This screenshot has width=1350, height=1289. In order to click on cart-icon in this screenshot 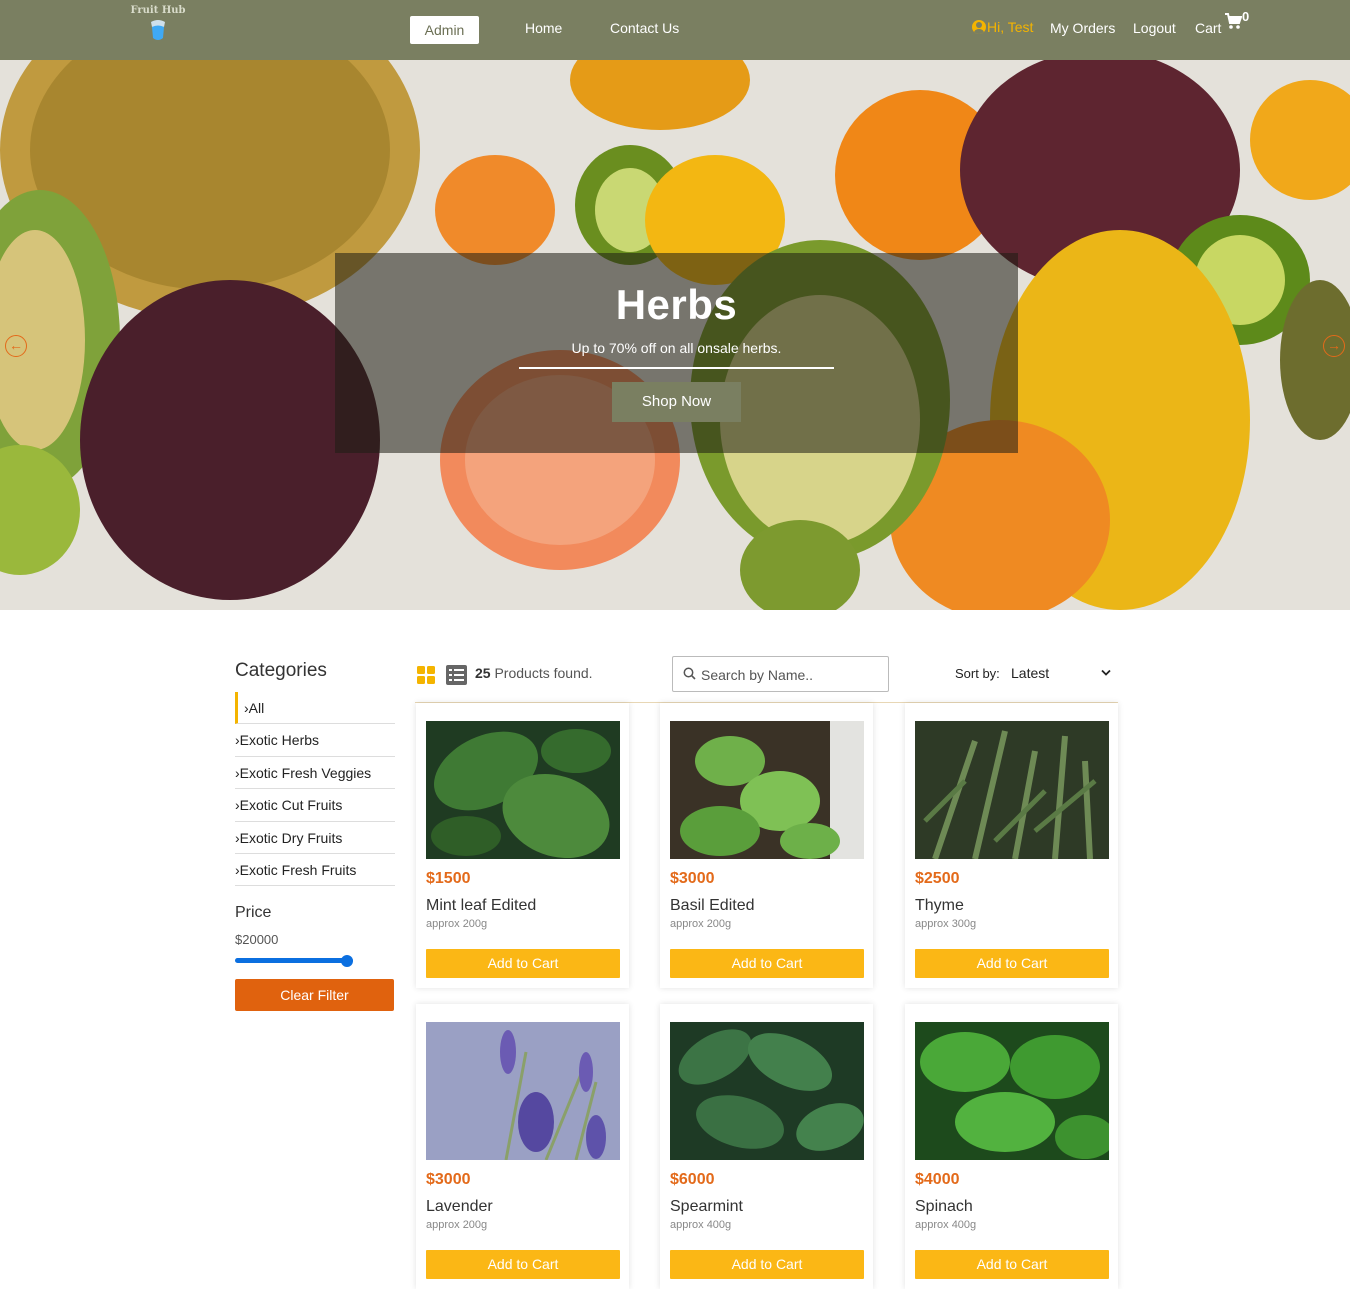, I will do `click(1233, 21)`.